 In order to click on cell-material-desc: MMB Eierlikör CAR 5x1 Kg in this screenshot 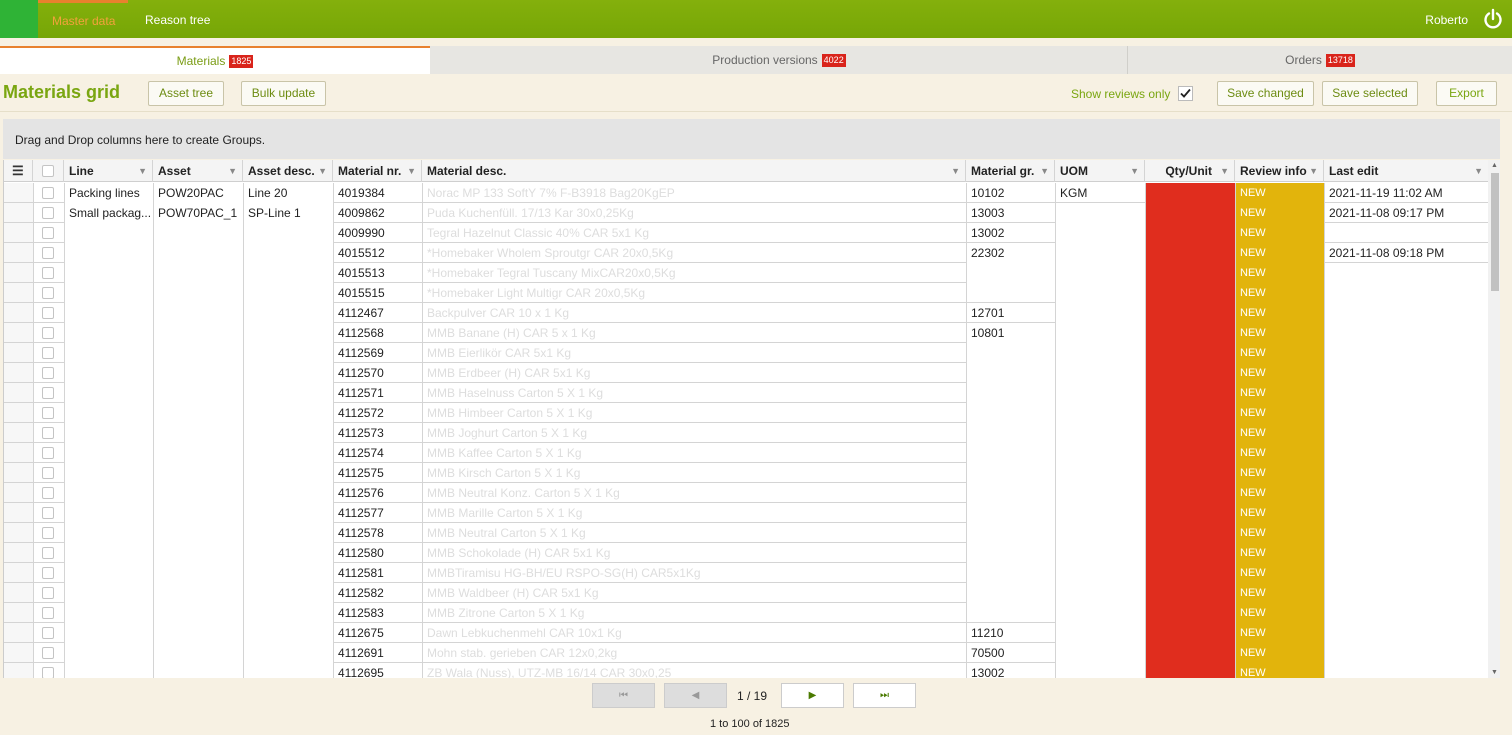, I will do `click(694, 353)`.